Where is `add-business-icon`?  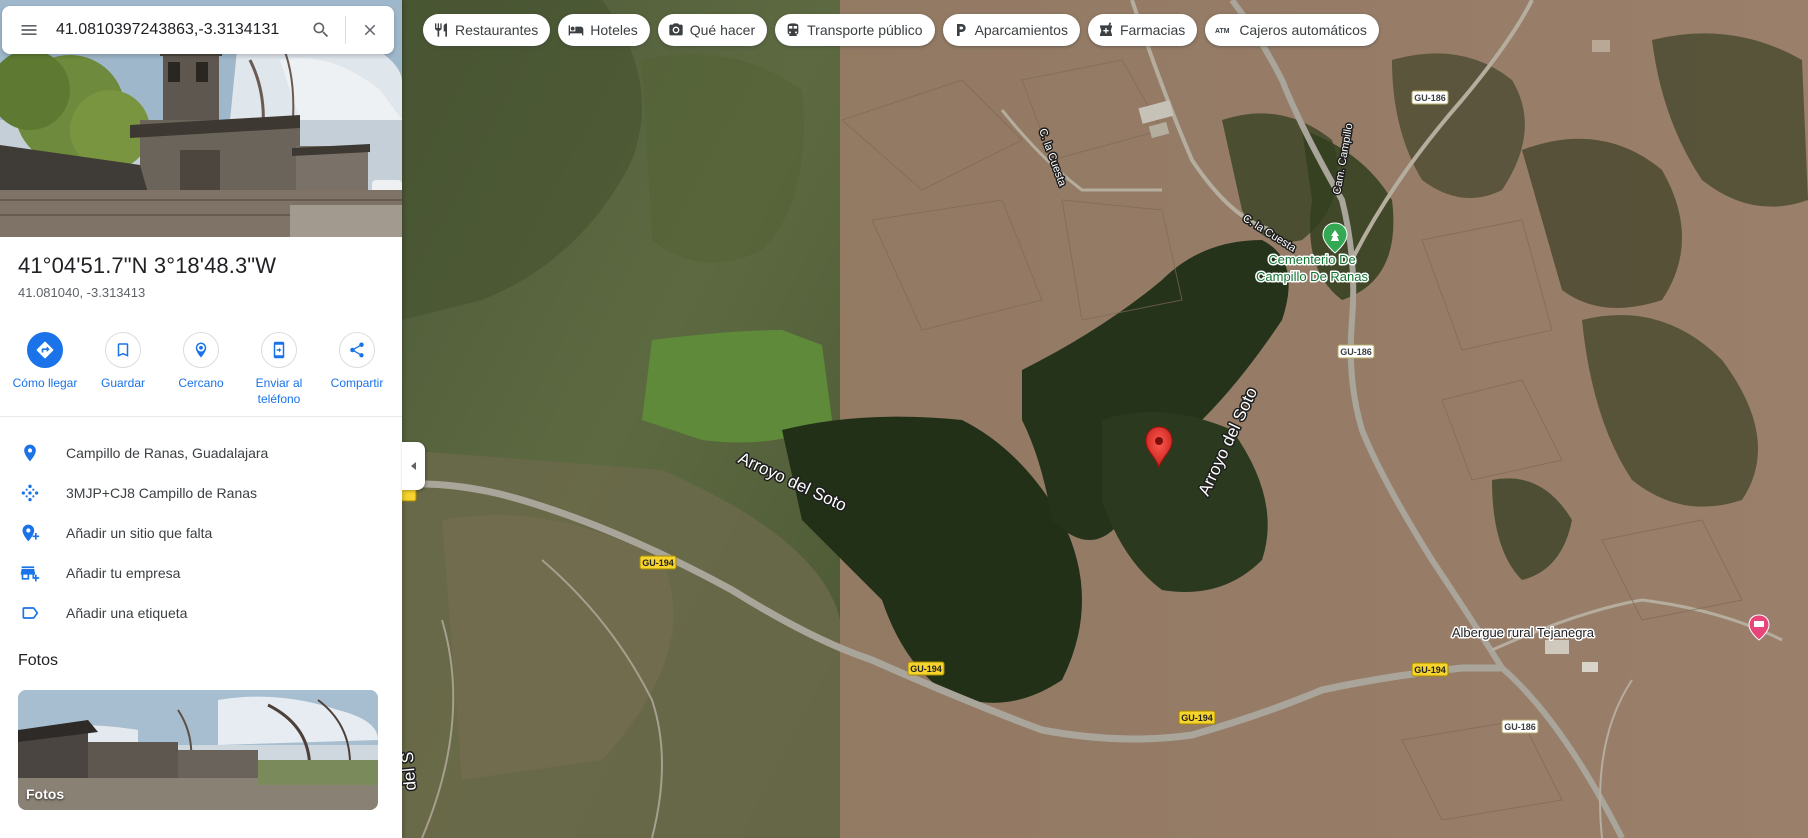
add-business-icon is located at coordinates (30, 574).